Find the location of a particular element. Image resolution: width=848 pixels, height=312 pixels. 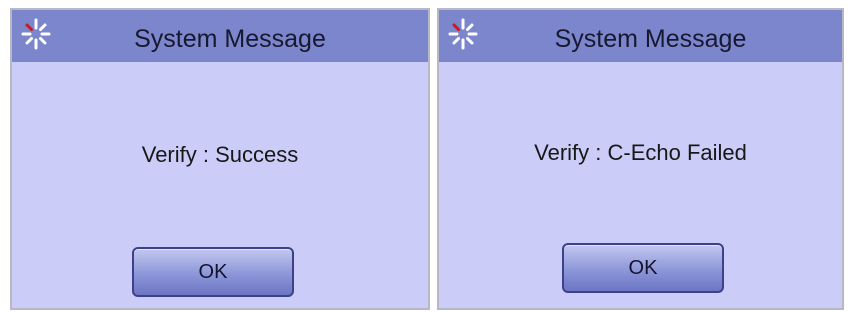

dialog-message: Verify : Success is located at coordinates (220, 154).